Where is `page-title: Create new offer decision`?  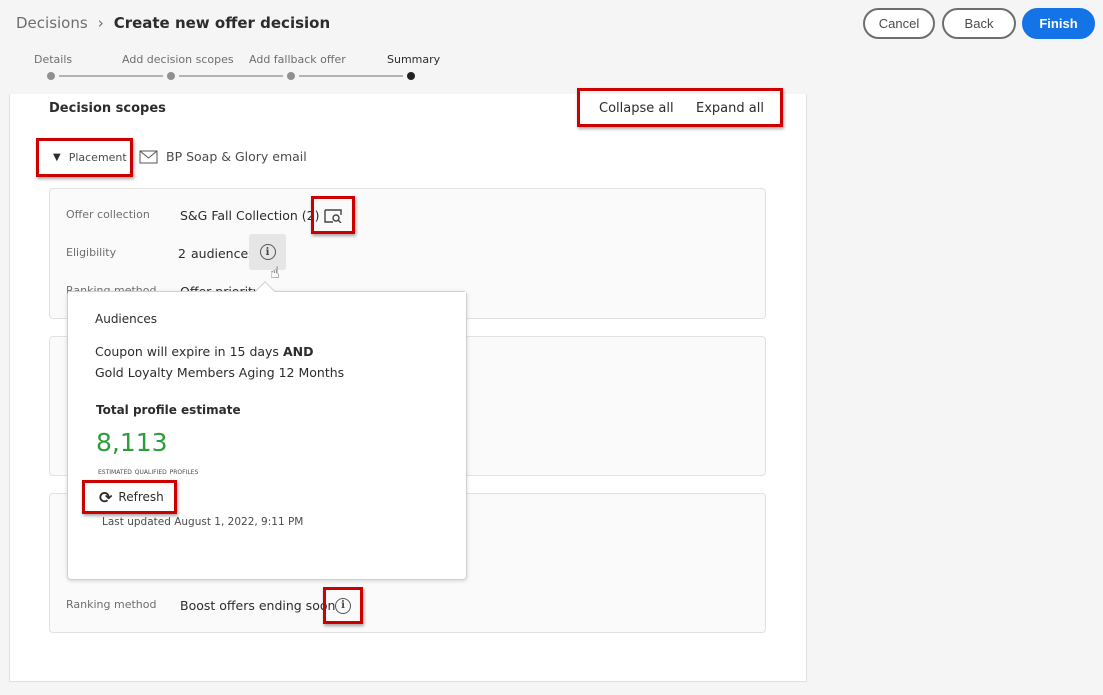
page-title: Create new offer decision is located at coordinates (222, 23).